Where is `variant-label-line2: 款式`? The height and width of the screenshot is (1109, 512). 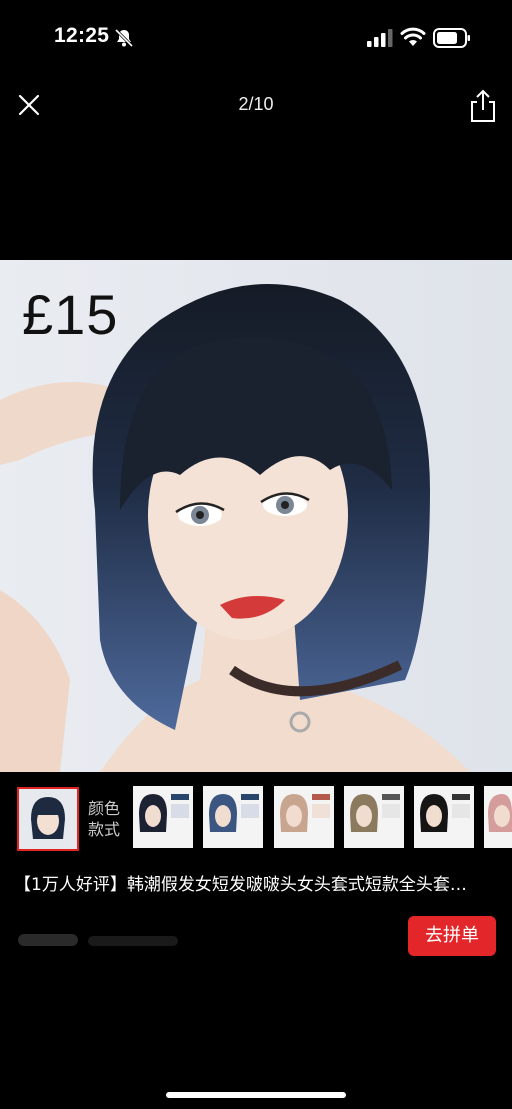 variant-label-line2: 款式 is located at coordinates (104, 829).